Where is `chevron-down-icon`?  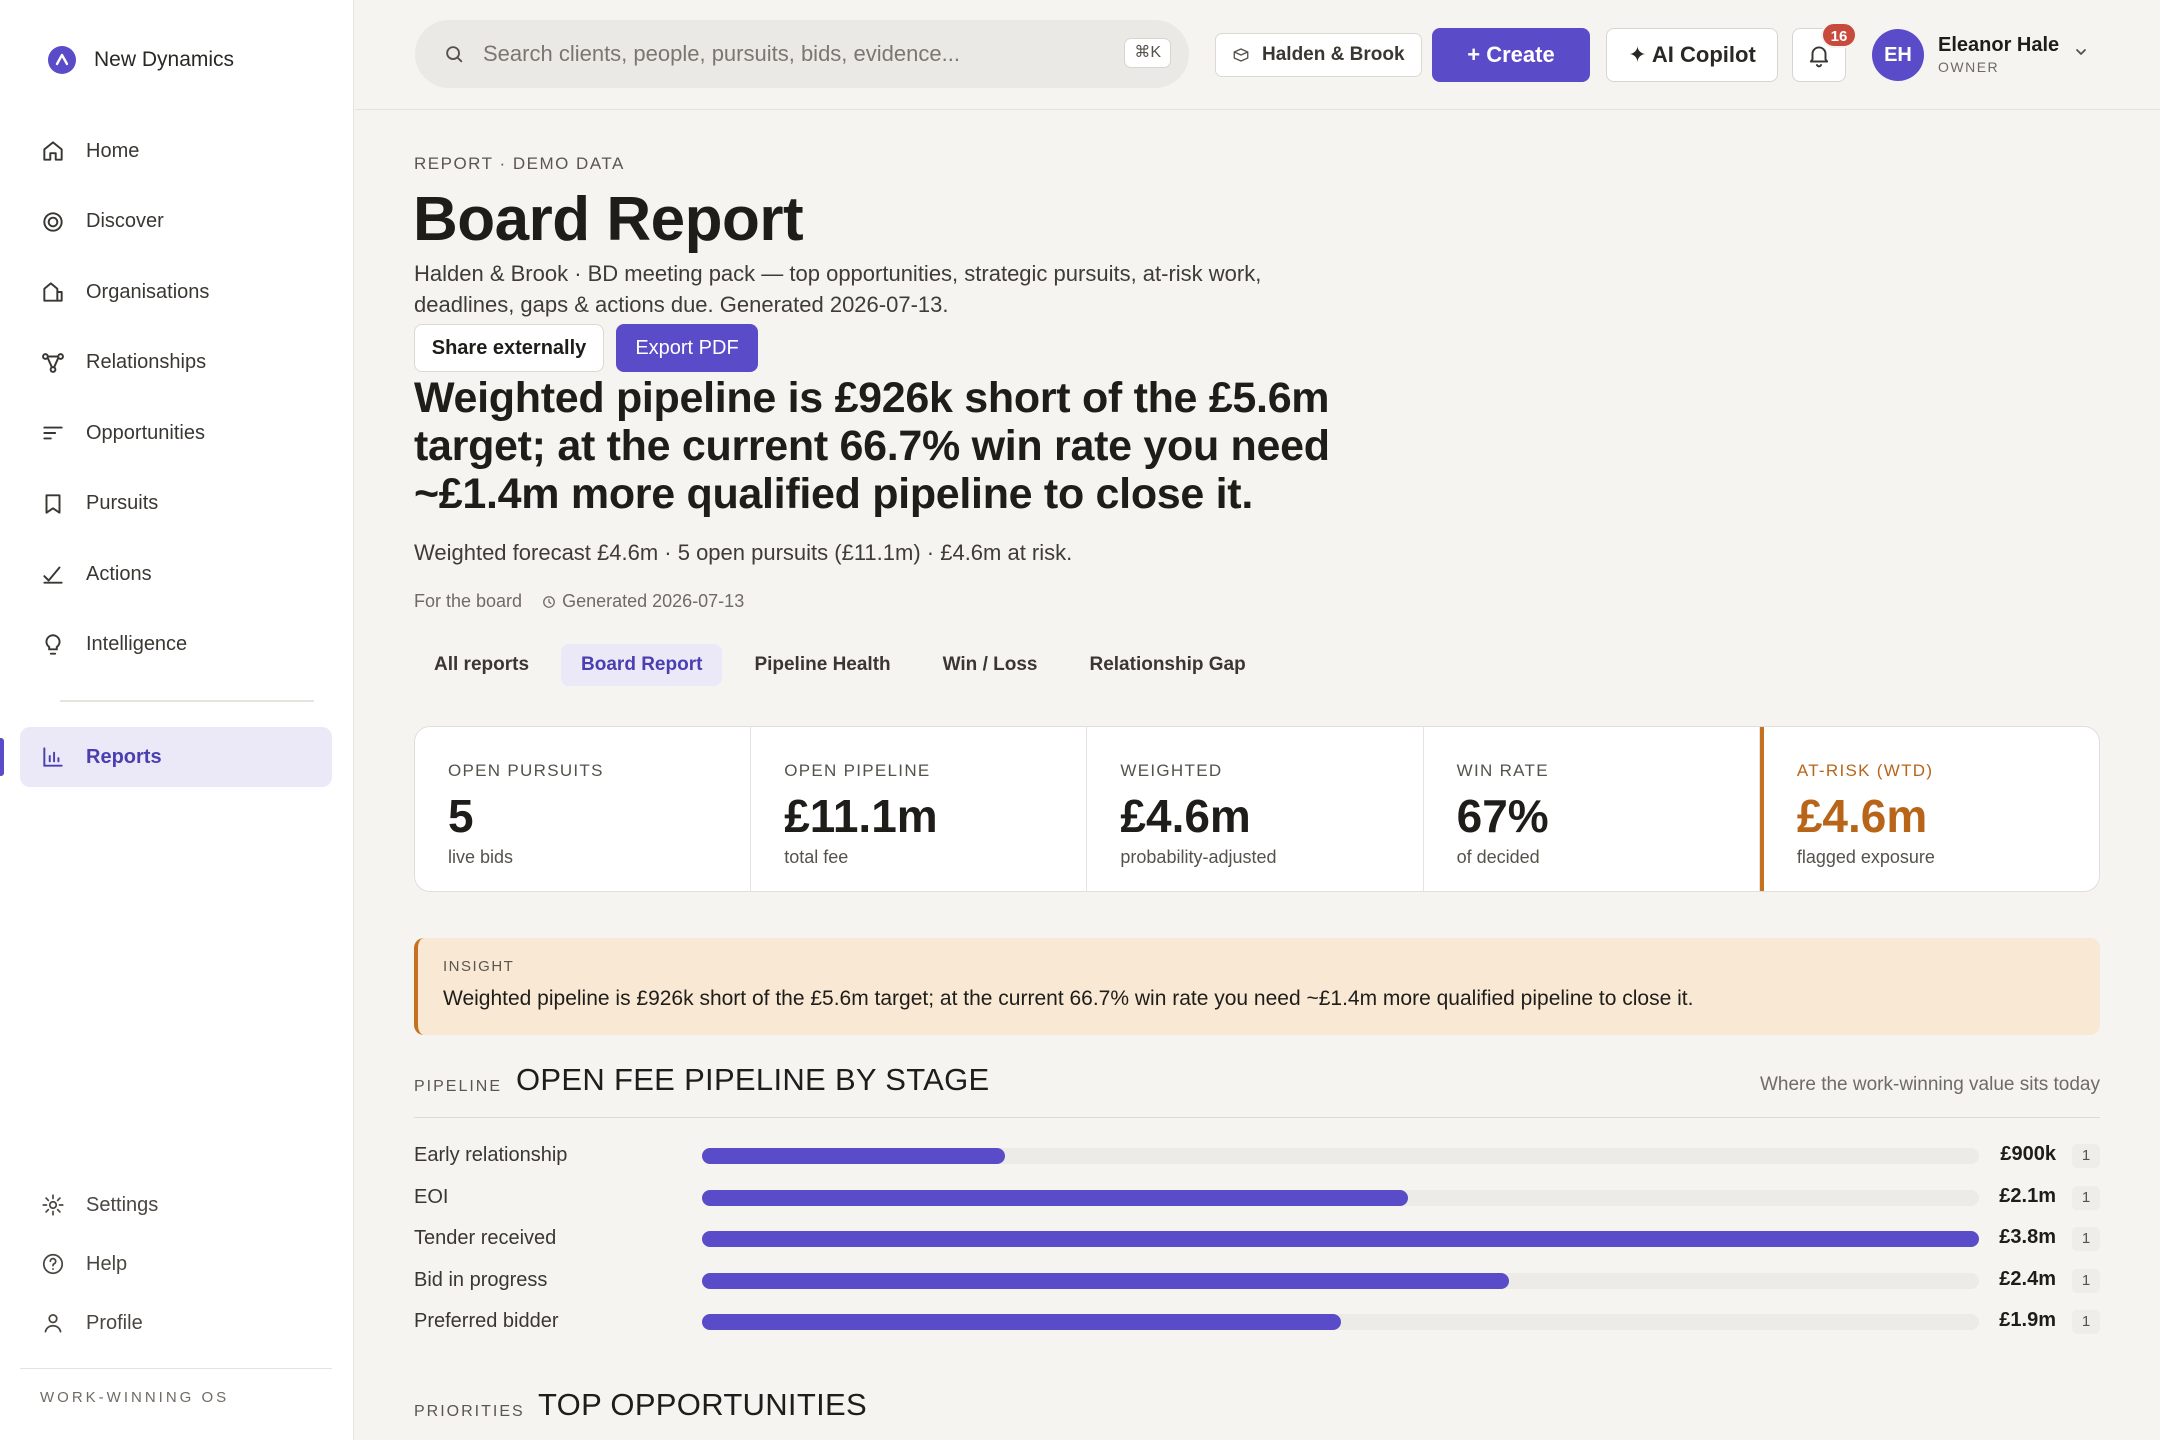
chevron-down-icon is located at coordinates (2081, 52).